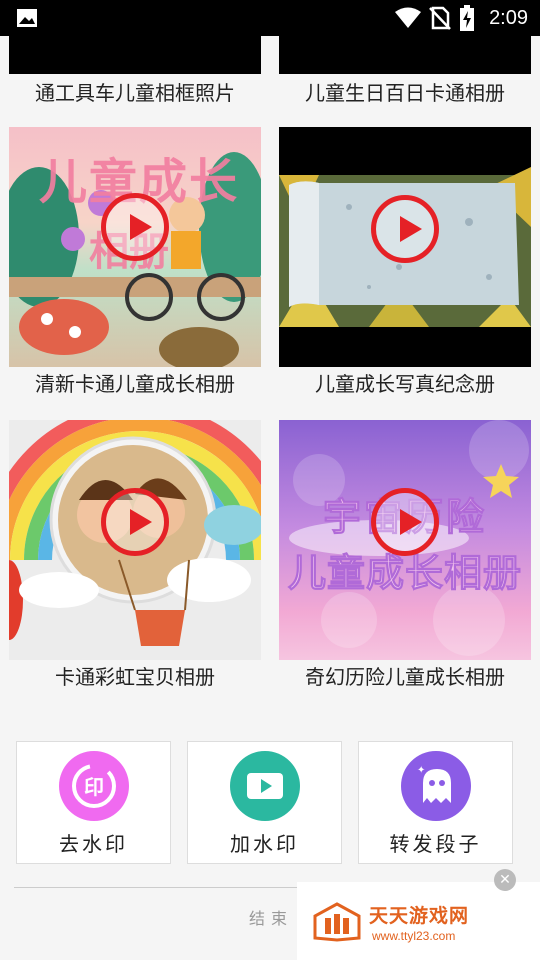  I want to click on end-text: 结束, so click(271, 918).